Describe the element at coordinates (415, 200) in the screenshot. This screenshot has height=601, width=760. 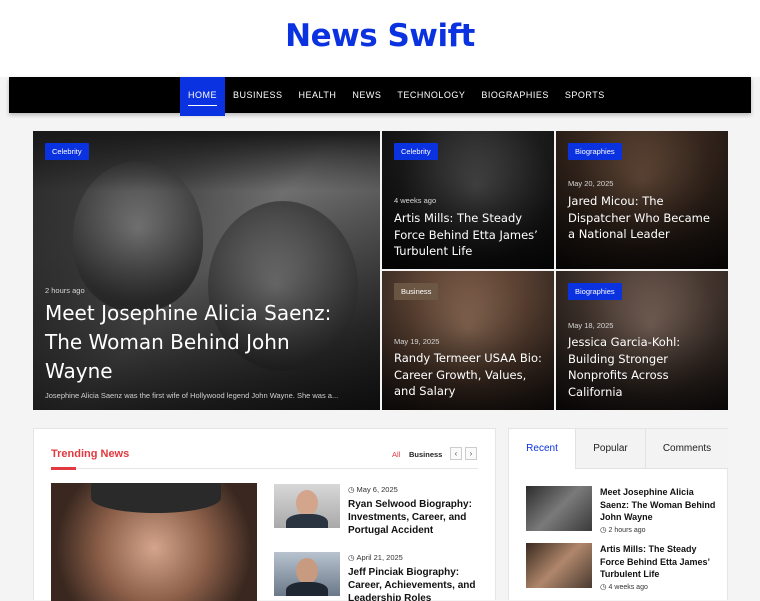
I see `post-time: 4 weeks ago` at that location.